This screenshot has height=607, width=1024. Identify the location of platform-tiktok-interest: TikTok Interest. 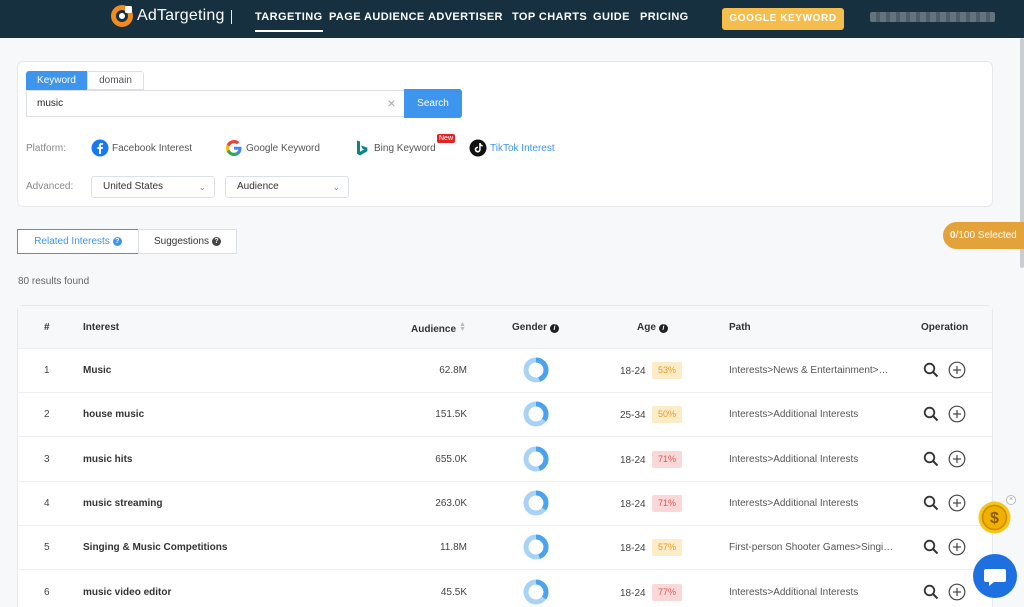
(512, 148).